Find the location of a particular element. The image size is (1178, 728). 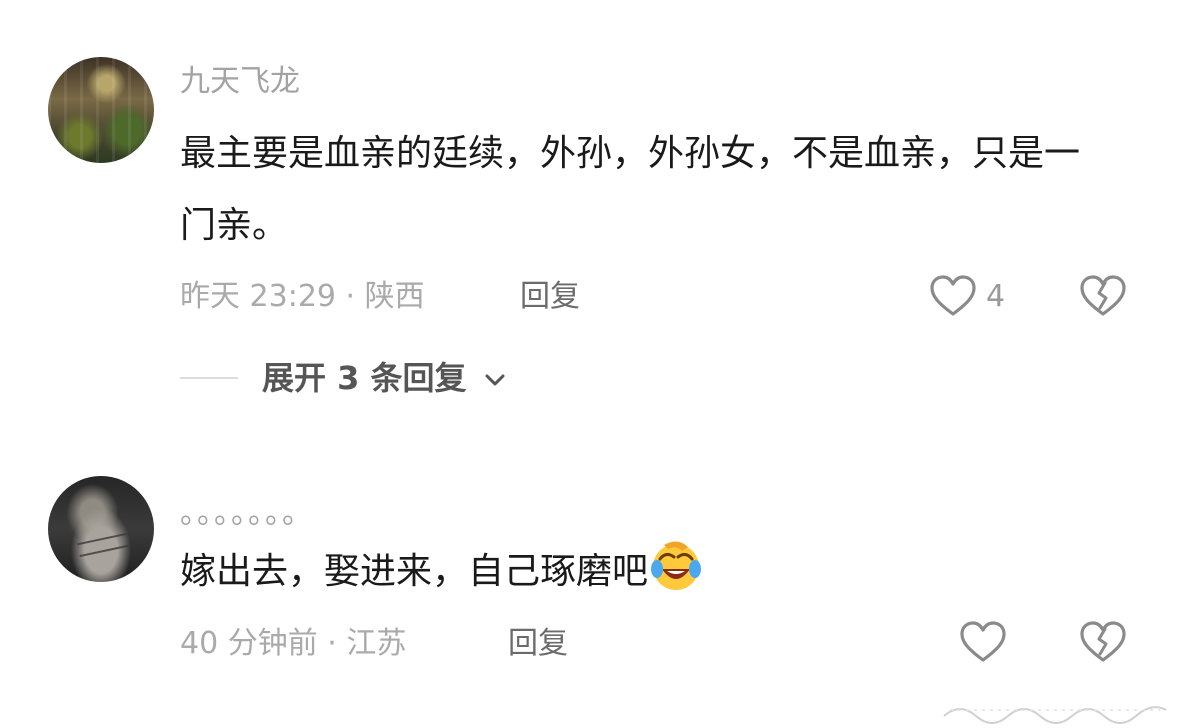

chevron-down-icon is located at coordinates (495, 380).